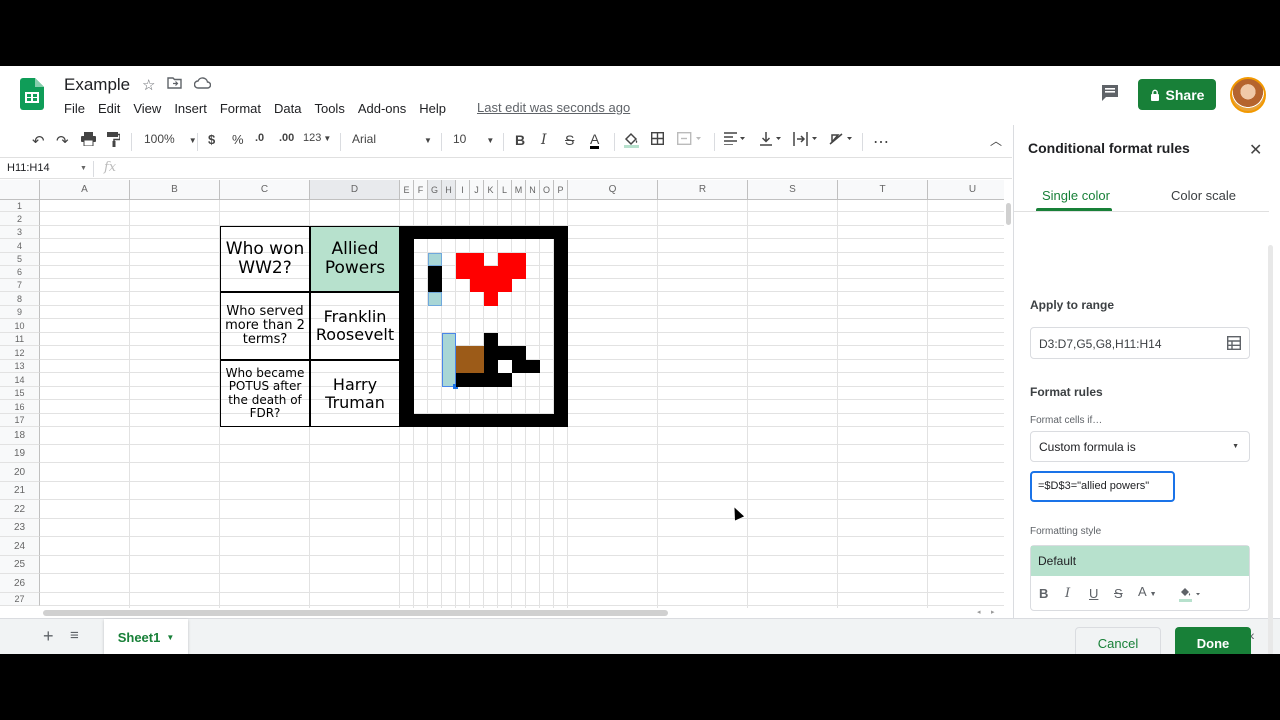 The image size is (1280, 720). What do you see at coordinates (329, 108) in the screenshot?
I see `menu-tools: Tools` at bounding box center [329, 108].